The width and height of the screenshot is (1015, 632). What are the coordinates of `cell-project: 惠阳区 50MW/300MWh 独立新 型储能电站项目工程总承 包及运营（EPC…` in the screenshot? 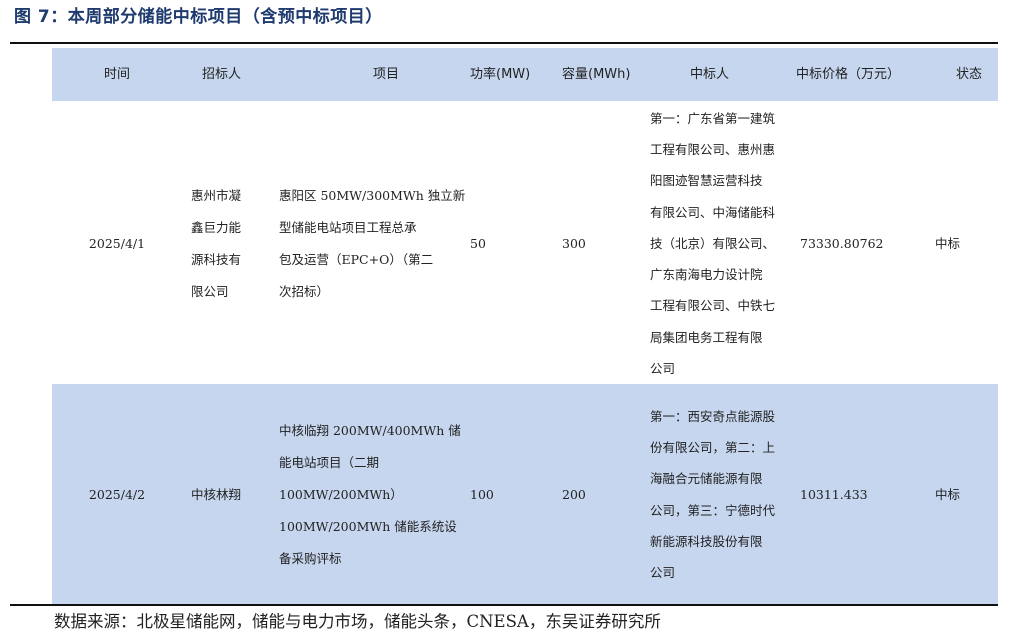 It's located at (372, 243).